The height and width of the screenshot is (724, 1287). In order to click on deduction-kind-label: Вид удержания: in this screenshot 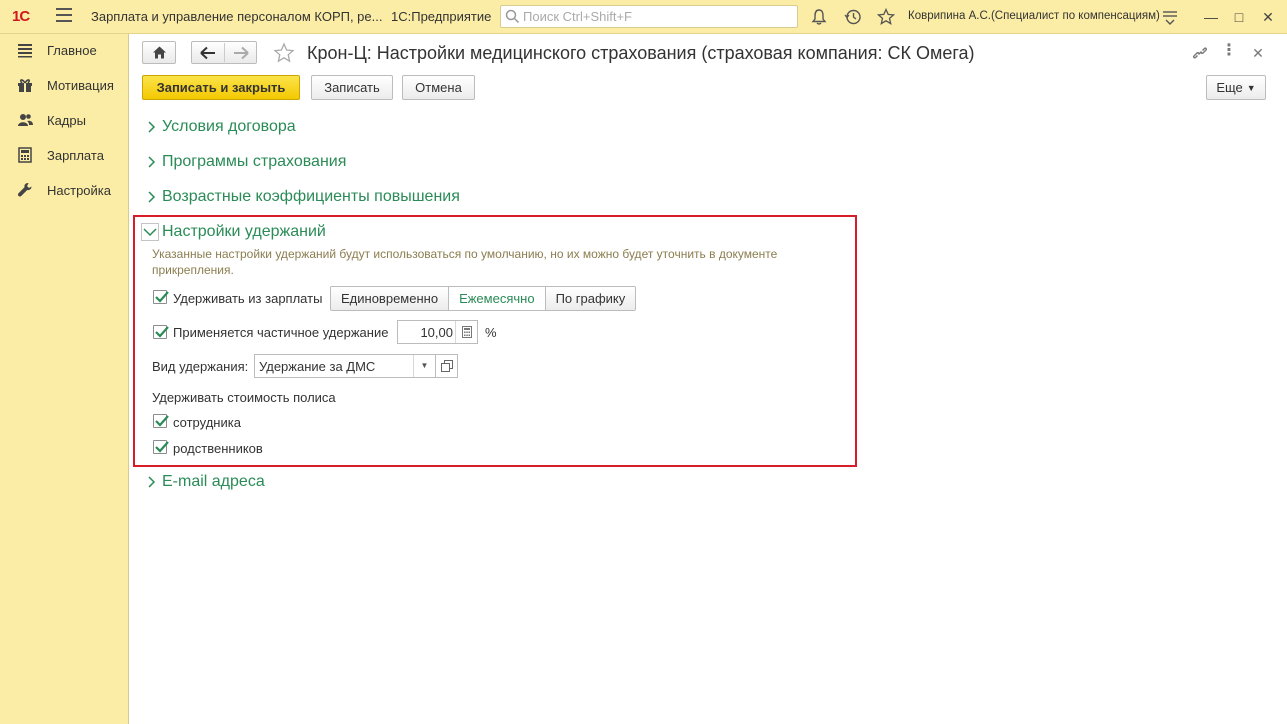, I will do `click(200, 366)`.